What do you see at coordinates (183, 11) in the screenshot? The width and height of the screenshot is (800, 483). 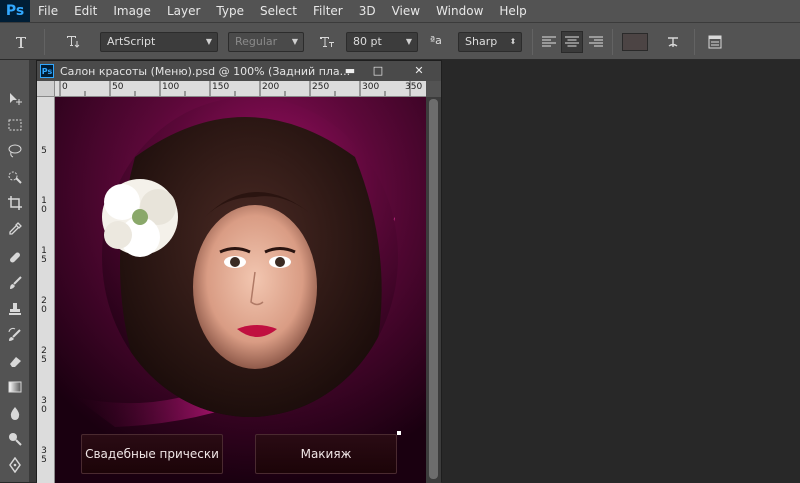 I see `menu-layer: Layer` at bounding box center [183, 11].